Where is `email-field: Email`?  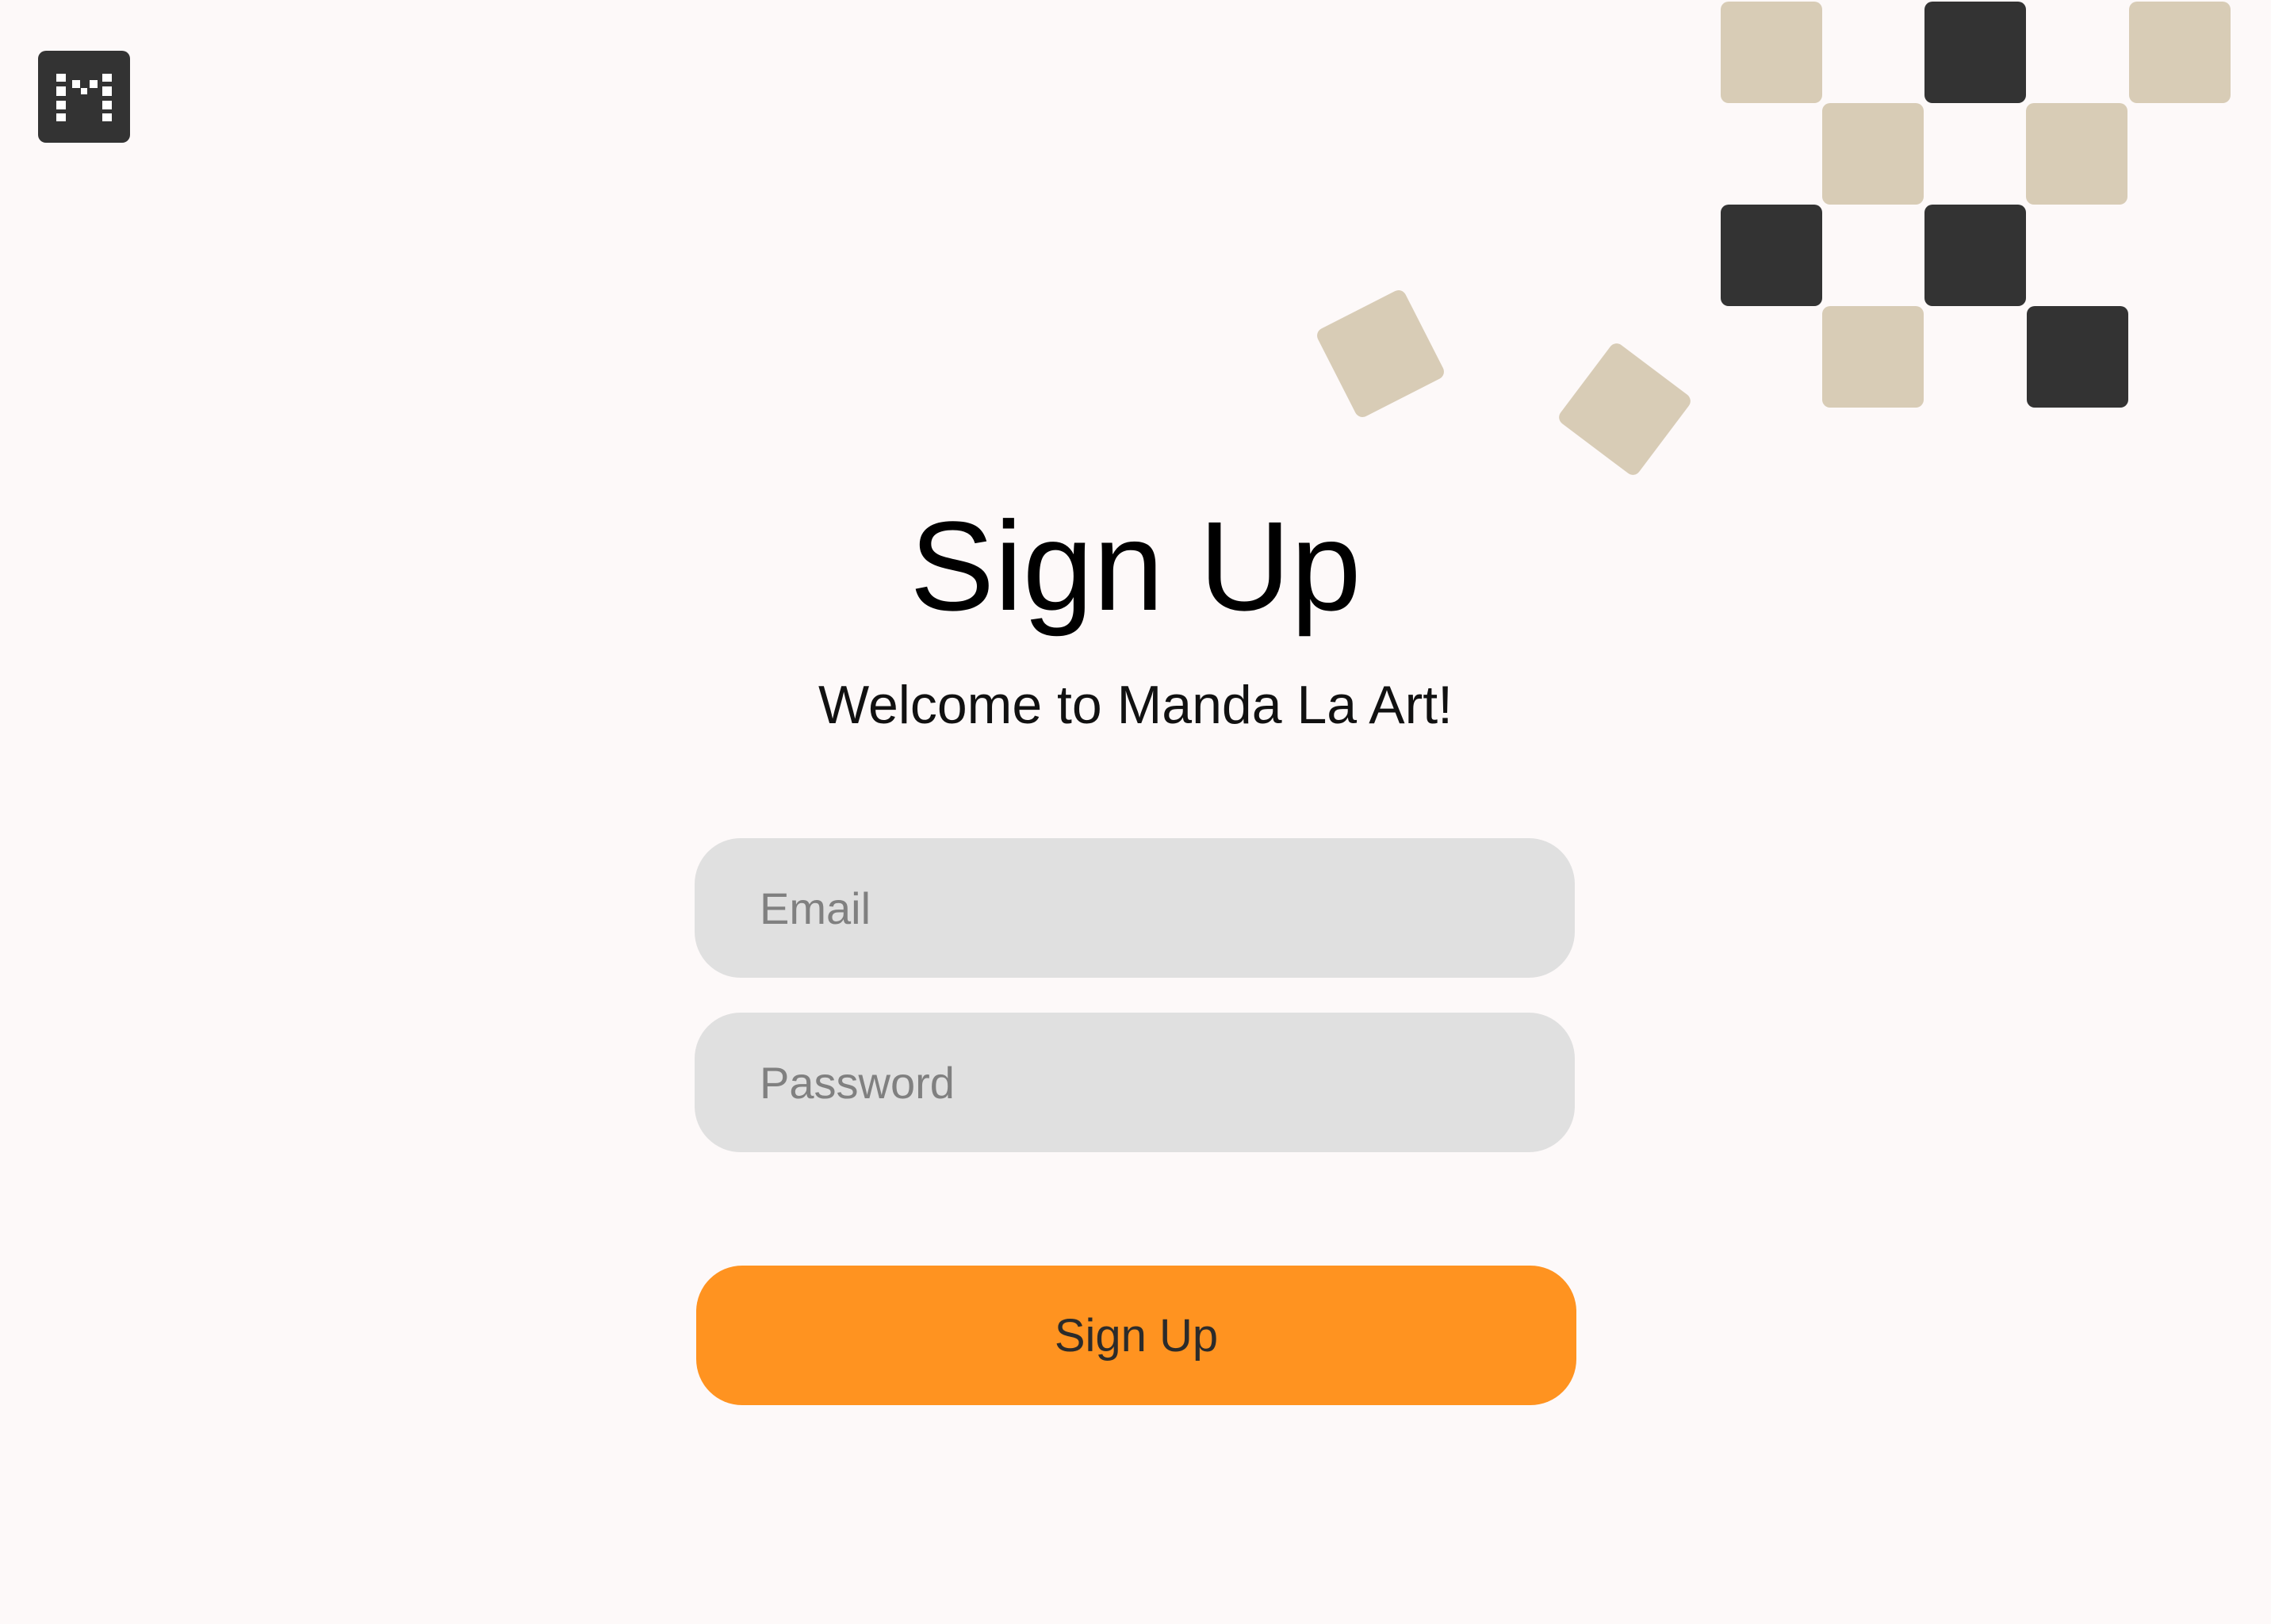
email-field: Email is located at coordinates (1135, 908).